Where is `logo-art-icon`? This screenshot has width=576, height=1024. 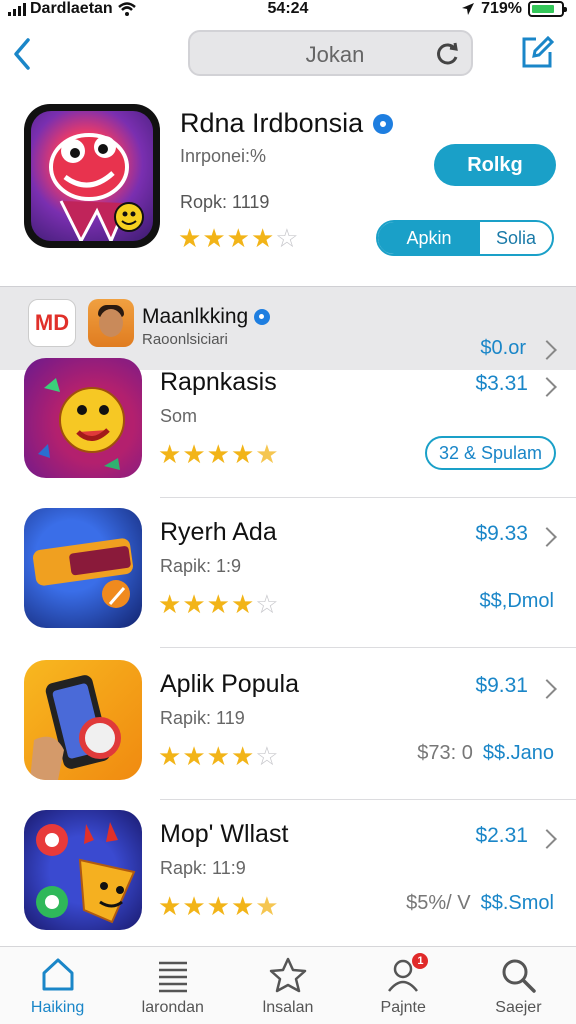
logo-art-icon is located at coordinates (83, 573).